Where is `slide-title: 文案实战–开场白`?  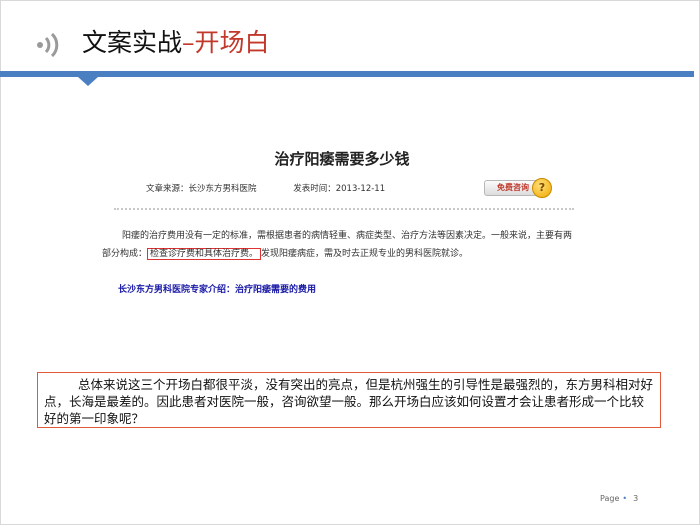
slide-title: 文案实战–开场白 is located at coordinates (176, 43).